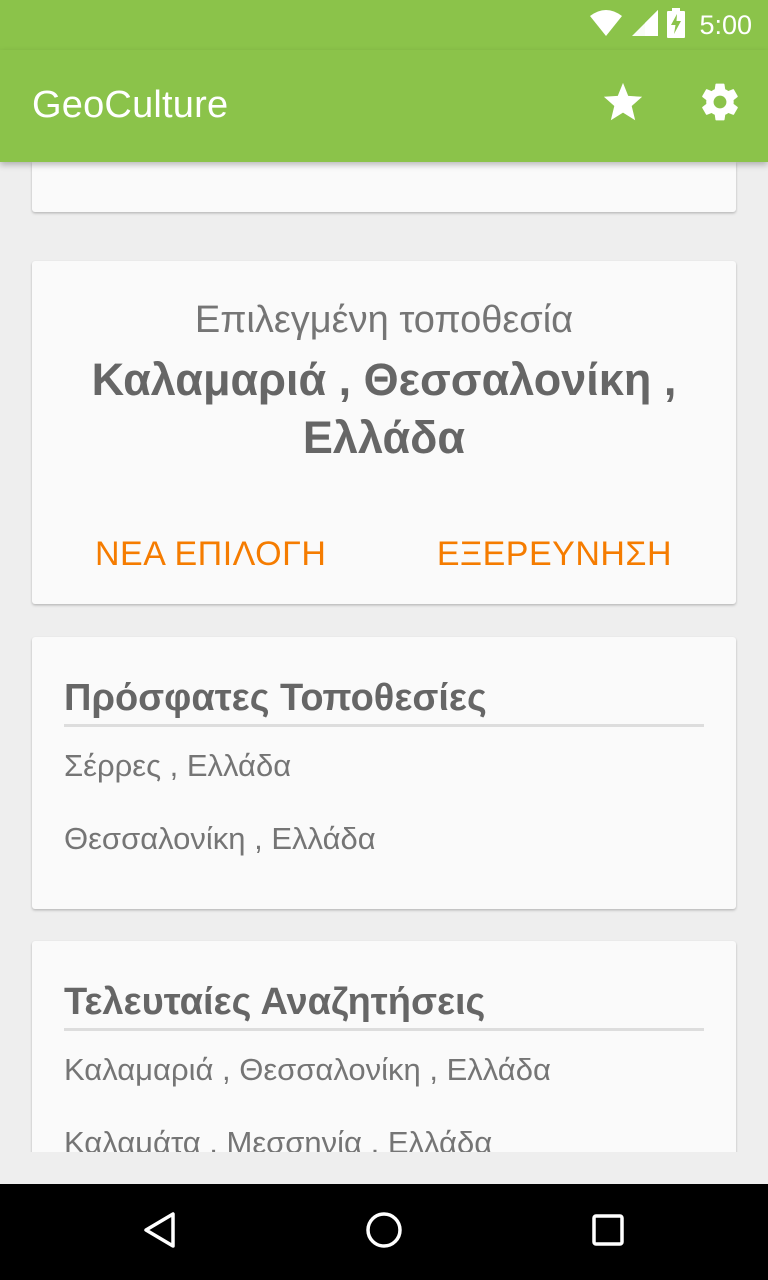 The width and height of the screenshot is (768, 1280). I want to click on explore-button: ΕΞΕΡΕΥΝΗΣΗ, so click(554, 554).